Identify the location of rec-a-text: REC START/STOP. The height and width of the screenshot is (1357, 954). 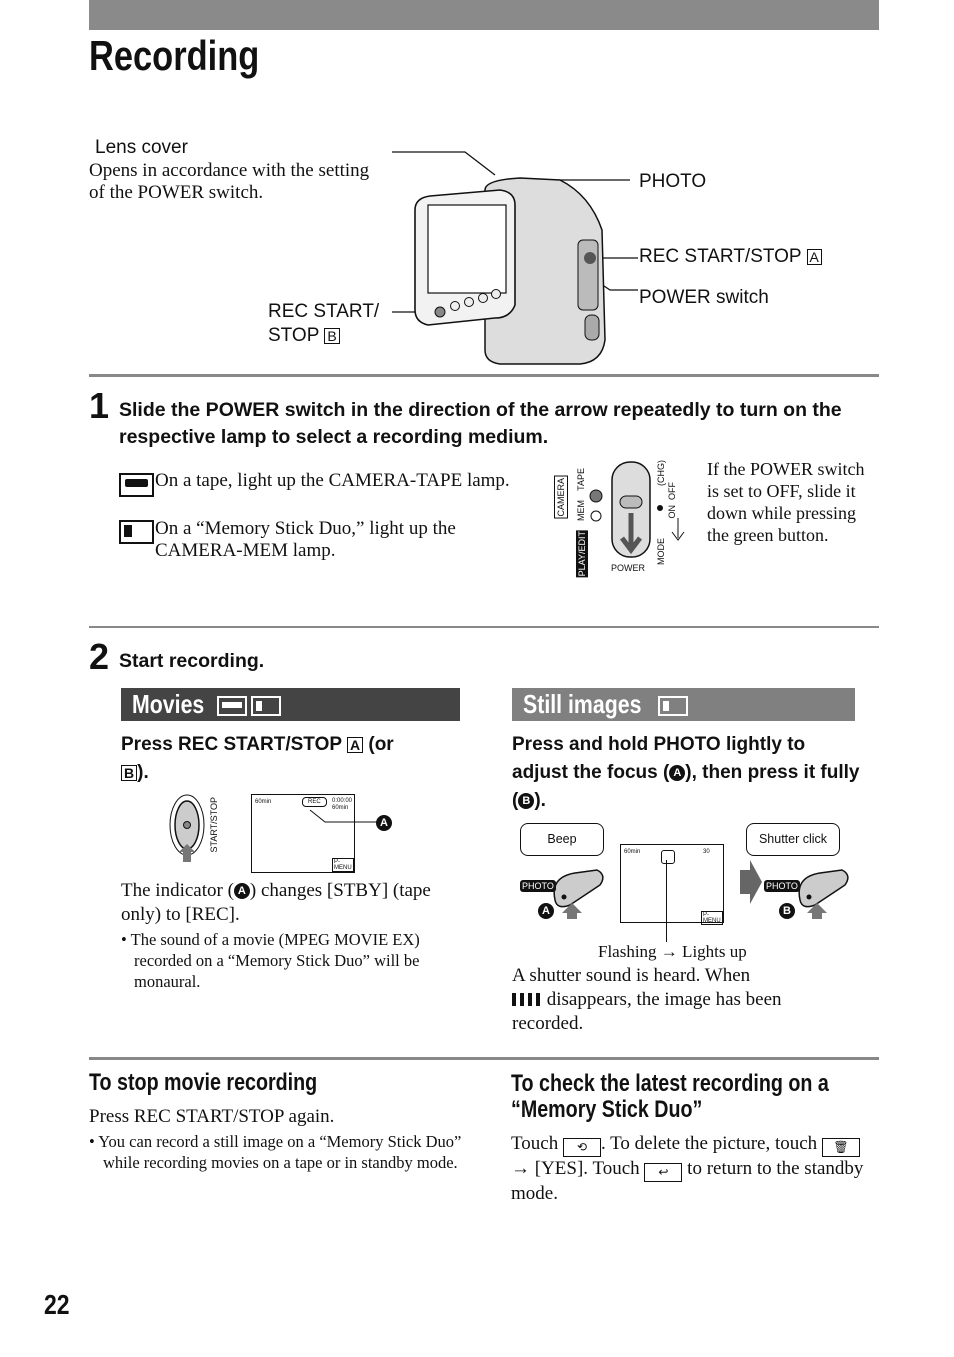
(720, 256).